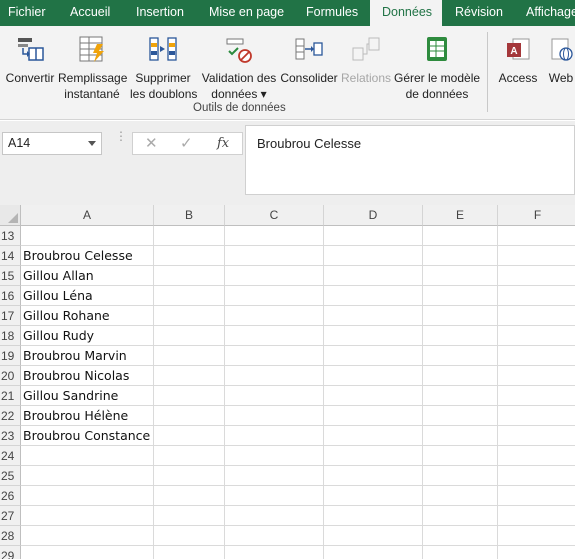  I want to click on cell-e28, so click(460, 536).